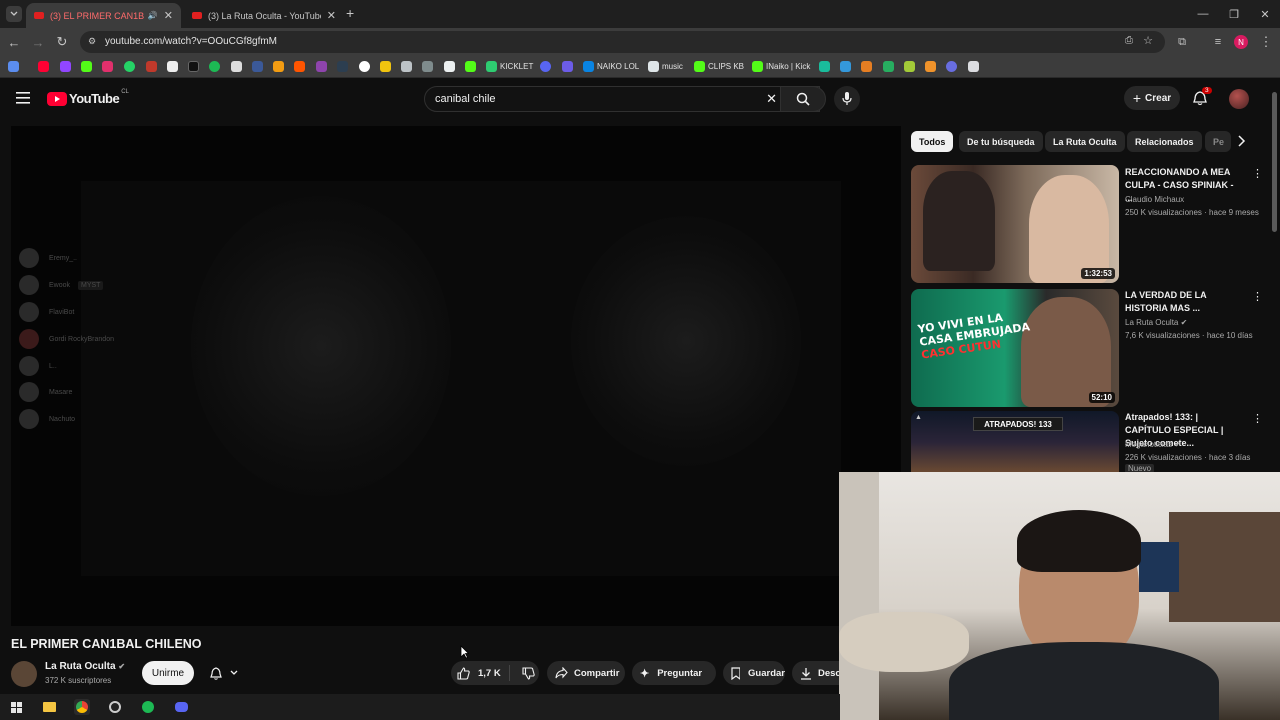  Describe the element at coordinates (847, 99) in the screenshot. I see `voice-search-button` at that location.